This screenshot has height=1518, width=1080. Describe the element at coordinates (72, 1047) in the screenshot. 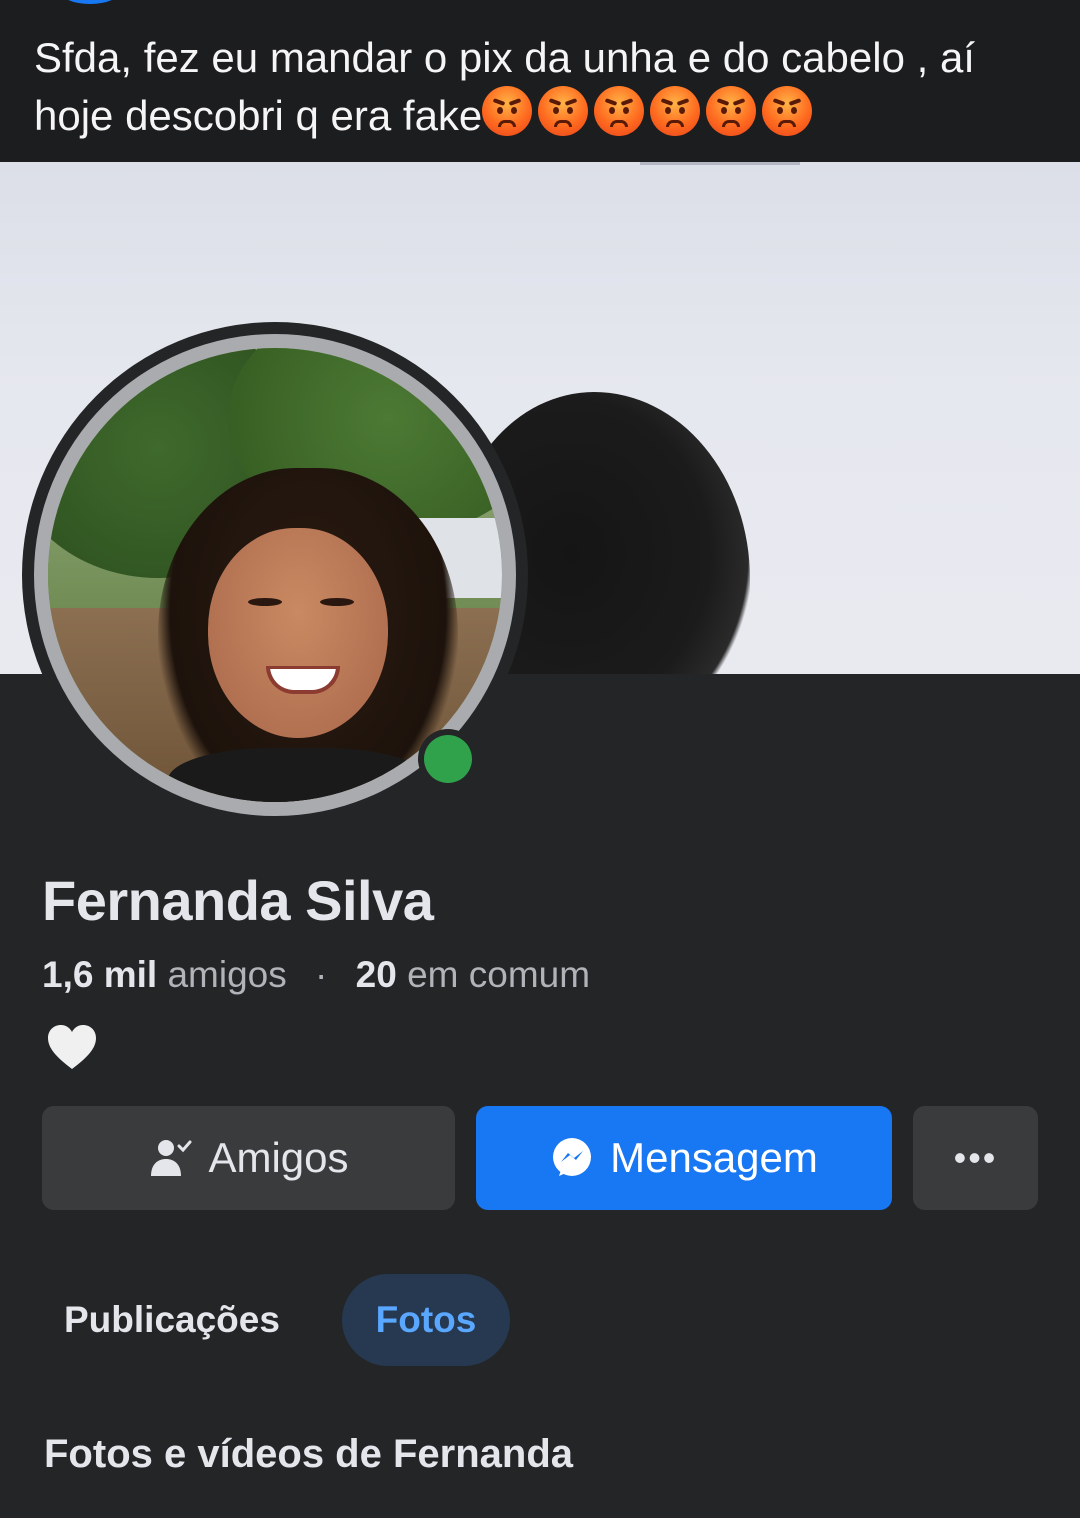

I see `white-heart-icon` at that location.